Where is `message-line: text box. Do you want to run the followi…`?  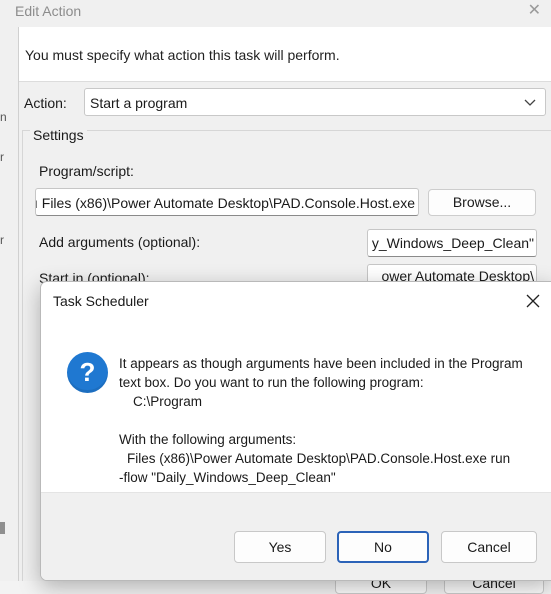
message-line: text box. Do you want to run the followi… is located at coordinates (271, 382).